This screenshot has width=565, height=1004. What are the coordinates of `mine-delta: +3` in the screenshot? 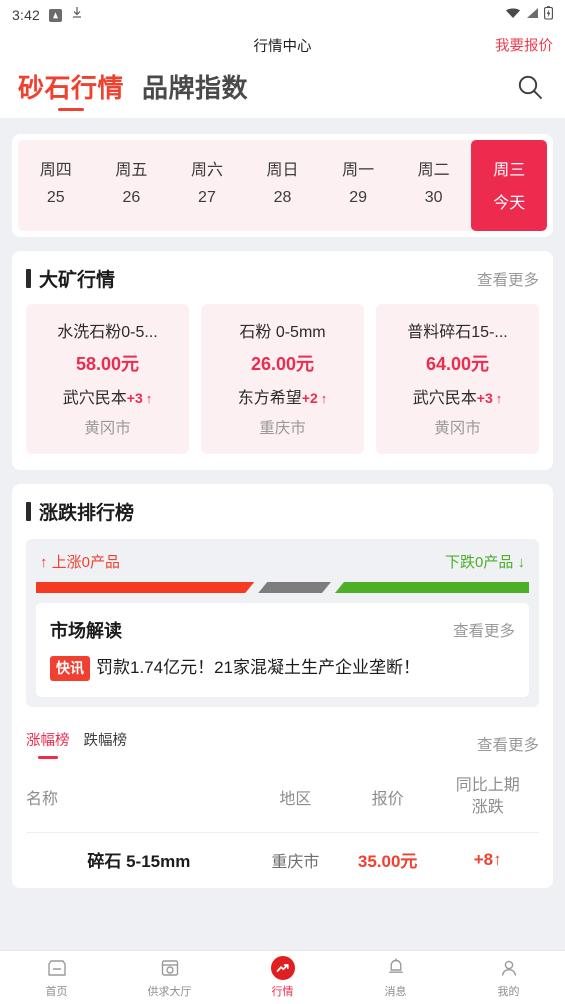 It's located at (134, 398).